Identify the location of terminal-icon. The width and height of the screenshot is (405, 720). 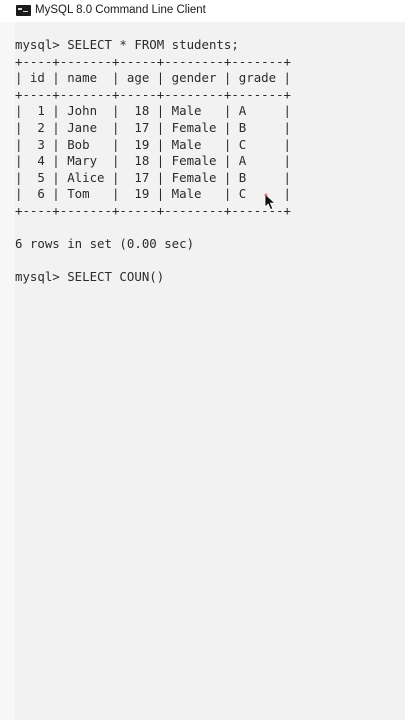
(23, 10).